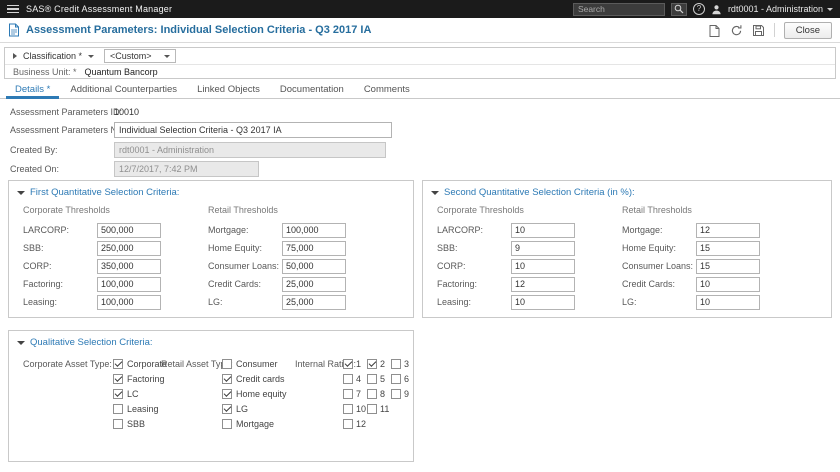  What do you see at coordinates (379, 393) in the screenshot?
I see `rating-option: 8` at bounding box center [379, 393].